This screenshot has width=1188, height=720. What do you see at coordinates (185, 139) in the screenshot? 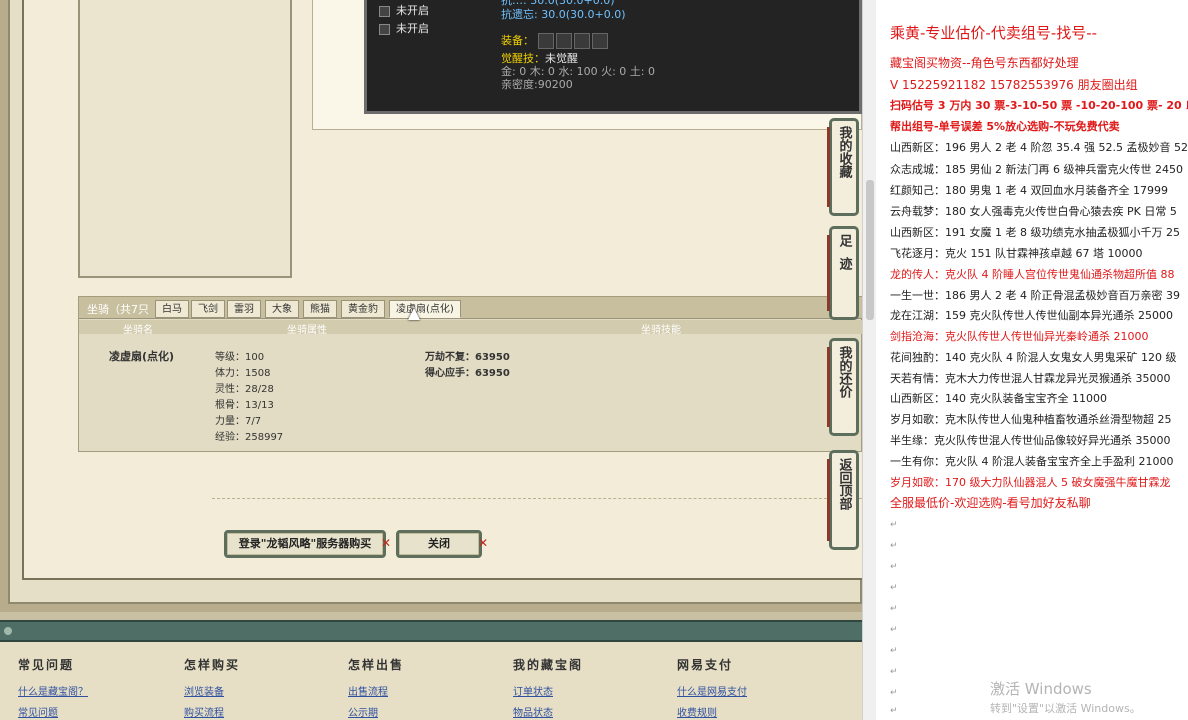
I see `role-image-column` at bounding box center [185, 139].